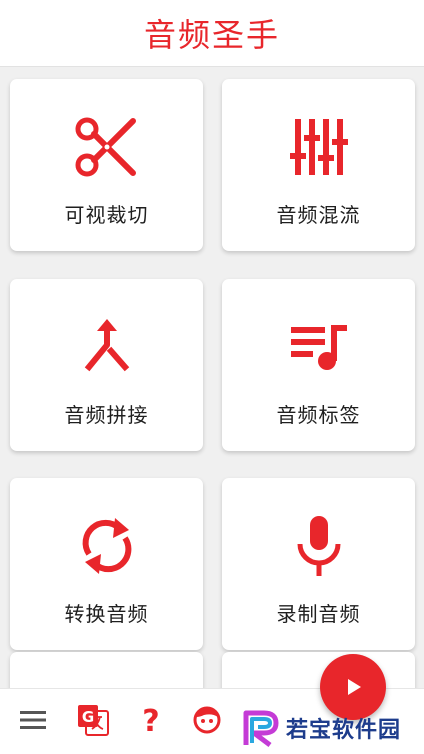 The image size is (424, 754). What do you see at coordinates (319, 546) in the screenshot?
I see `microphone-icon` at bounding box center [319, 546].